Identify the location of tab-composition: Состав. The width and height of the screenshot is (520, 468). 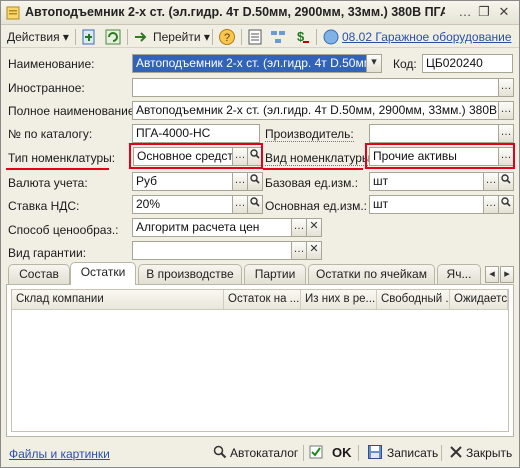
(39, 274).